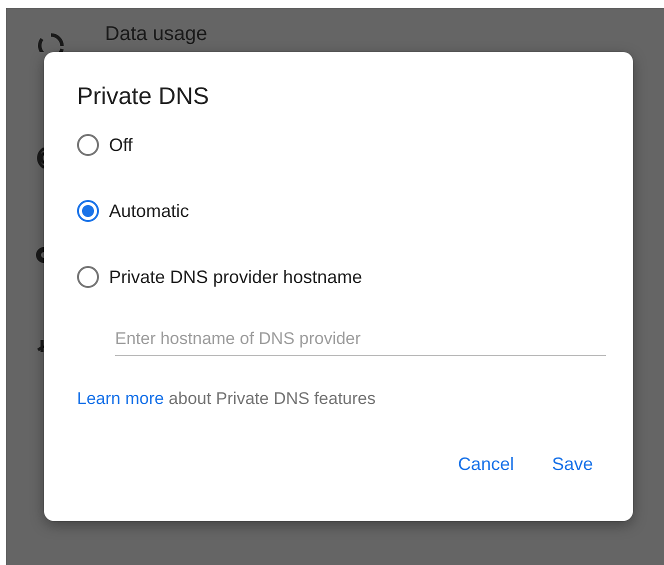 This screenshot has height=565, width=664. I want to click on radio-option: Off, so click(105, 145).